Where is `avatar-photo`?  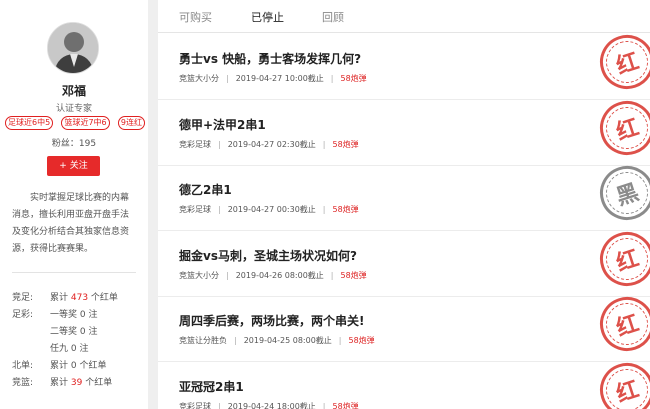
avatar-photo is located at coordinates (73, 48).